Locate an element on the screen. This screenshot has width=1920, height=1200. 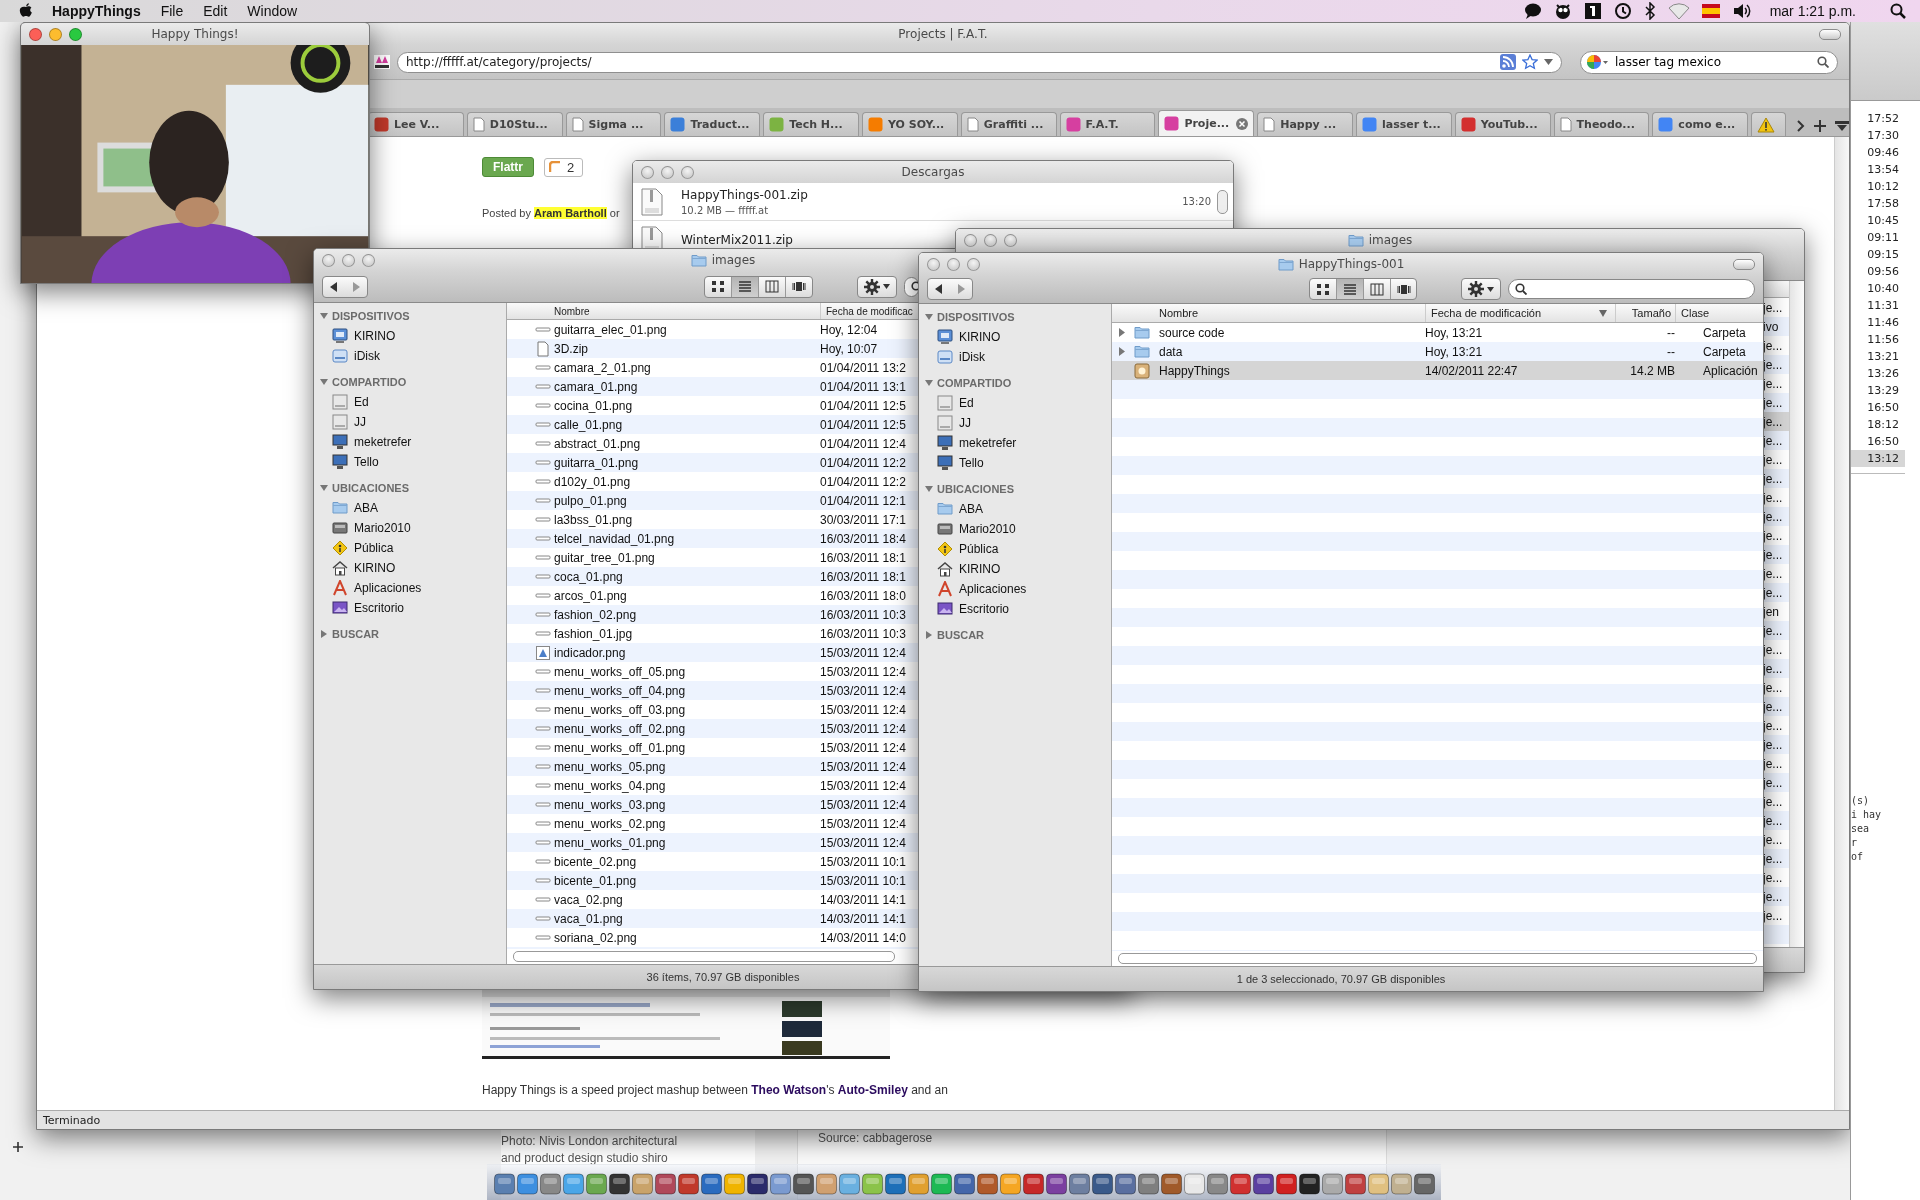
time-cell: 13:21 is located at coordinates (1878, 356).